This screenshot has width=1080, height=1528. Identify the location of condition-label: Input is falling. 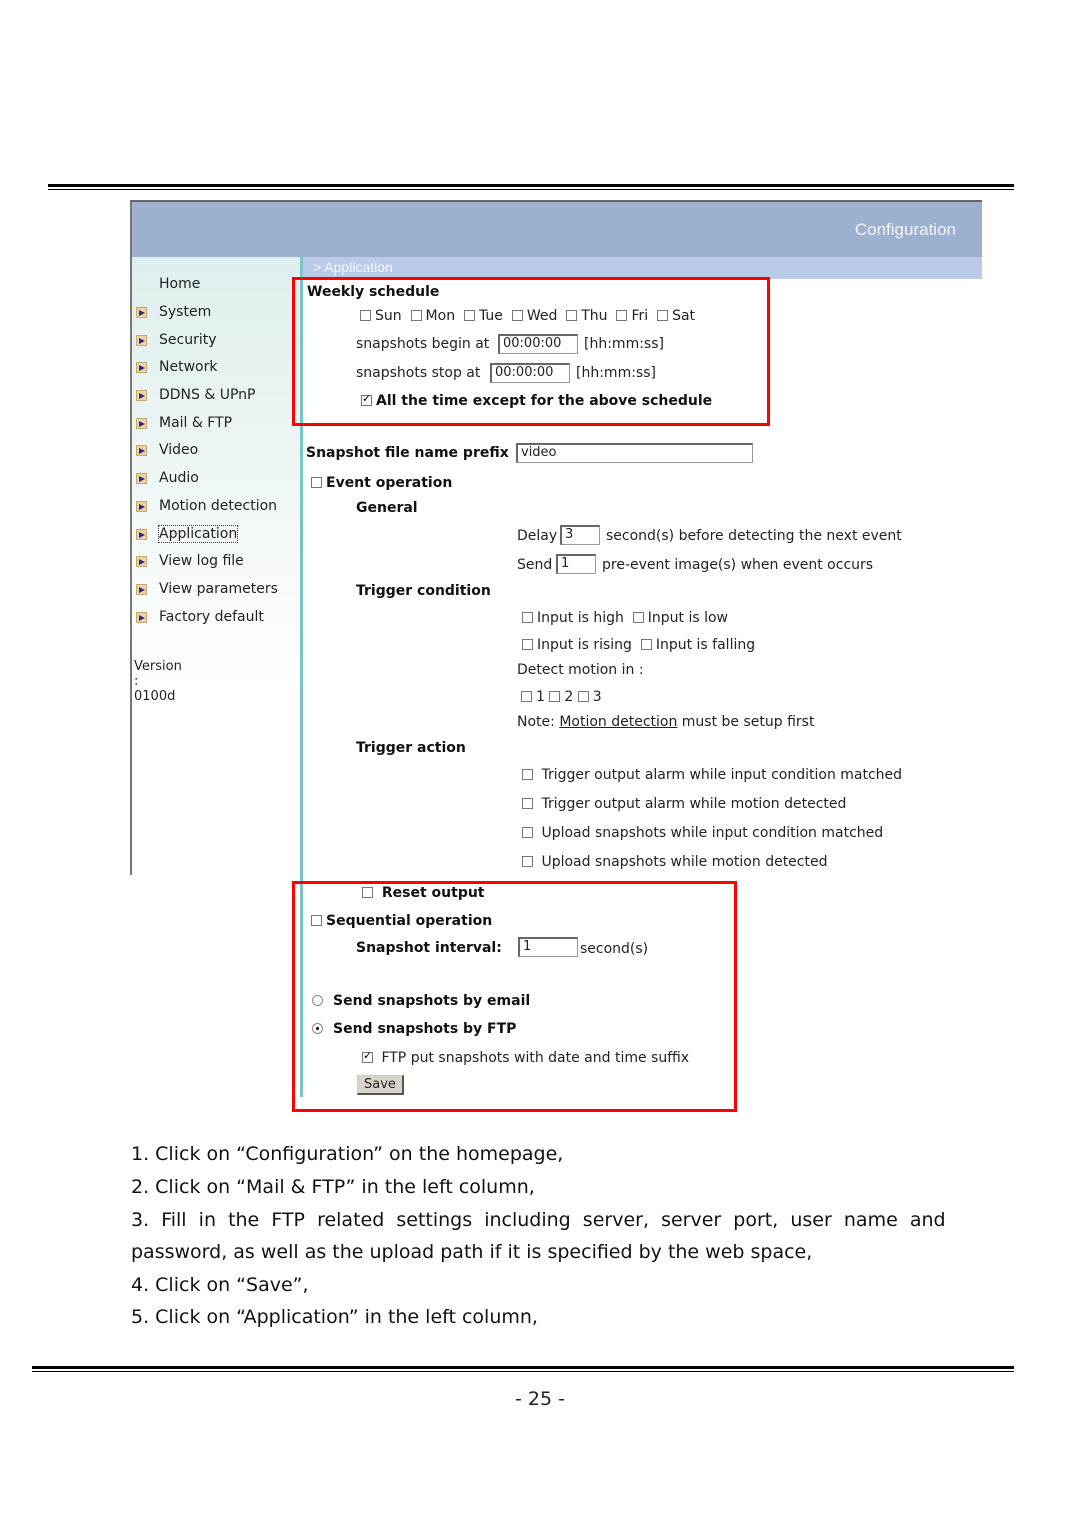
(705, 645).